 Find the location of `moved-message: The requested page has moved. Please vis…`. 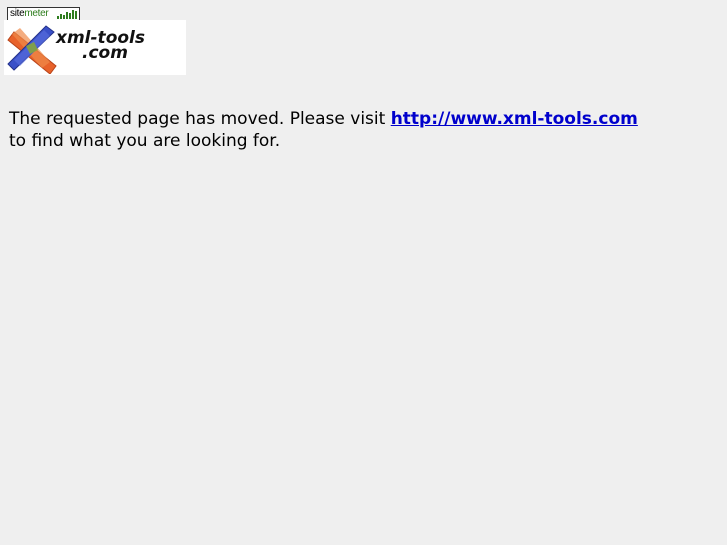

moved-message: The requested page has moved. Please vis… is located at coordinates (359, 130).